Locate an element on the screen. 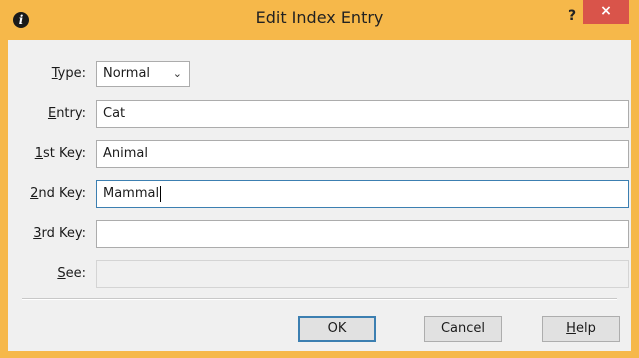 Image resolution: width=639 pixels, height=358 pixels. help-button: Help is located at coordinates (581, 329).